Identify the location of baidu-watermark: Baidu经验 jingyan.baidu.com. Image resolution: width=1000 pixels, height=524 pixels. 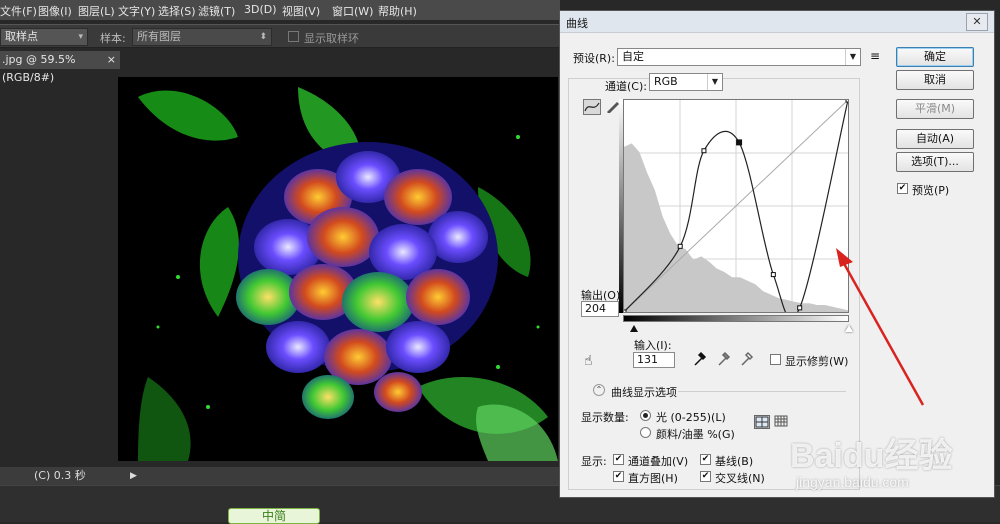
(875, 461).